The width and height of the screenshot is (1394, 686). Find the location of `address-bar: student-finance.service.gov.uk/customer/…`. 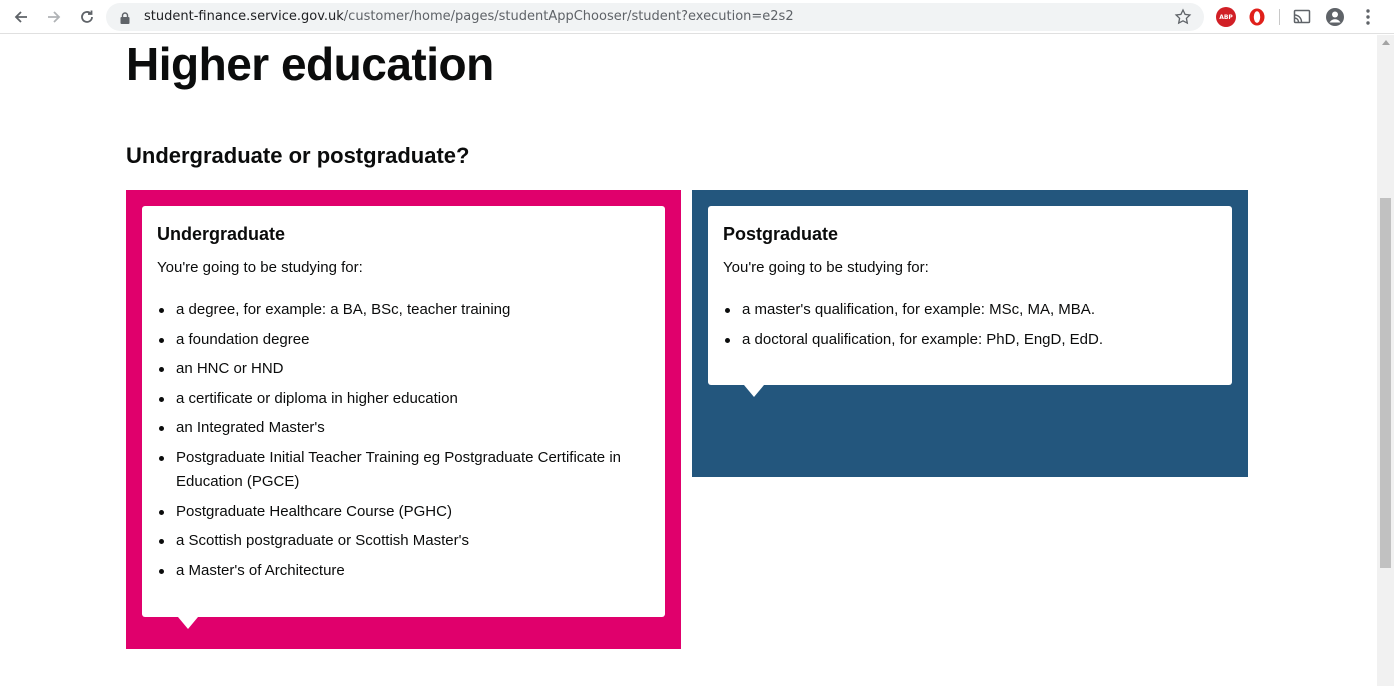

address-bar: student-finance.service.gov.uk/customer/… is located at coordinates (655, 17).